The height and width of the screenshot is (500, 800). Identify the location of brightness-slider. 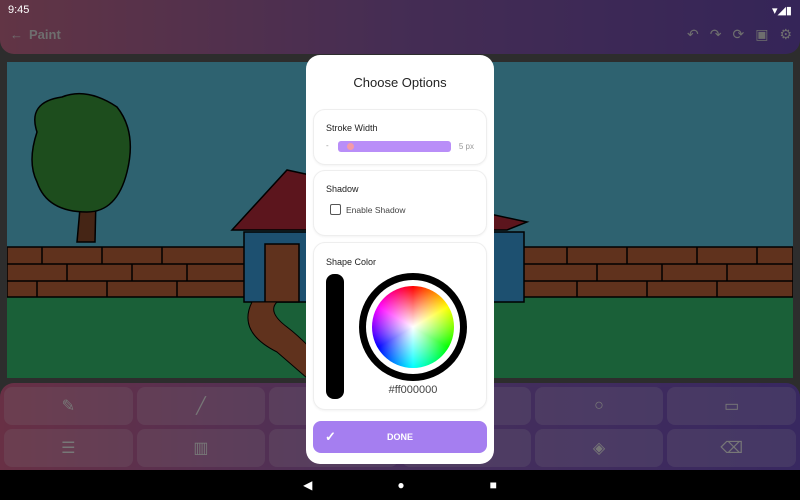
(335, 336).